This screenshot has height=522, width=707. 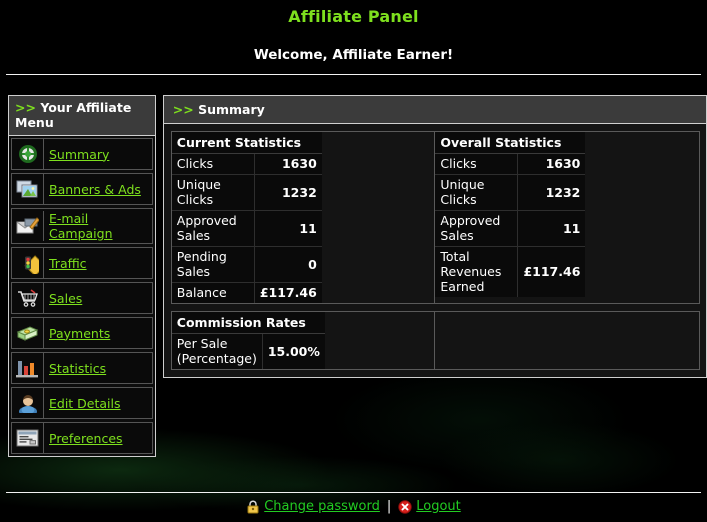 I want to click on row-label: Balance, so click(x=213, y=292).